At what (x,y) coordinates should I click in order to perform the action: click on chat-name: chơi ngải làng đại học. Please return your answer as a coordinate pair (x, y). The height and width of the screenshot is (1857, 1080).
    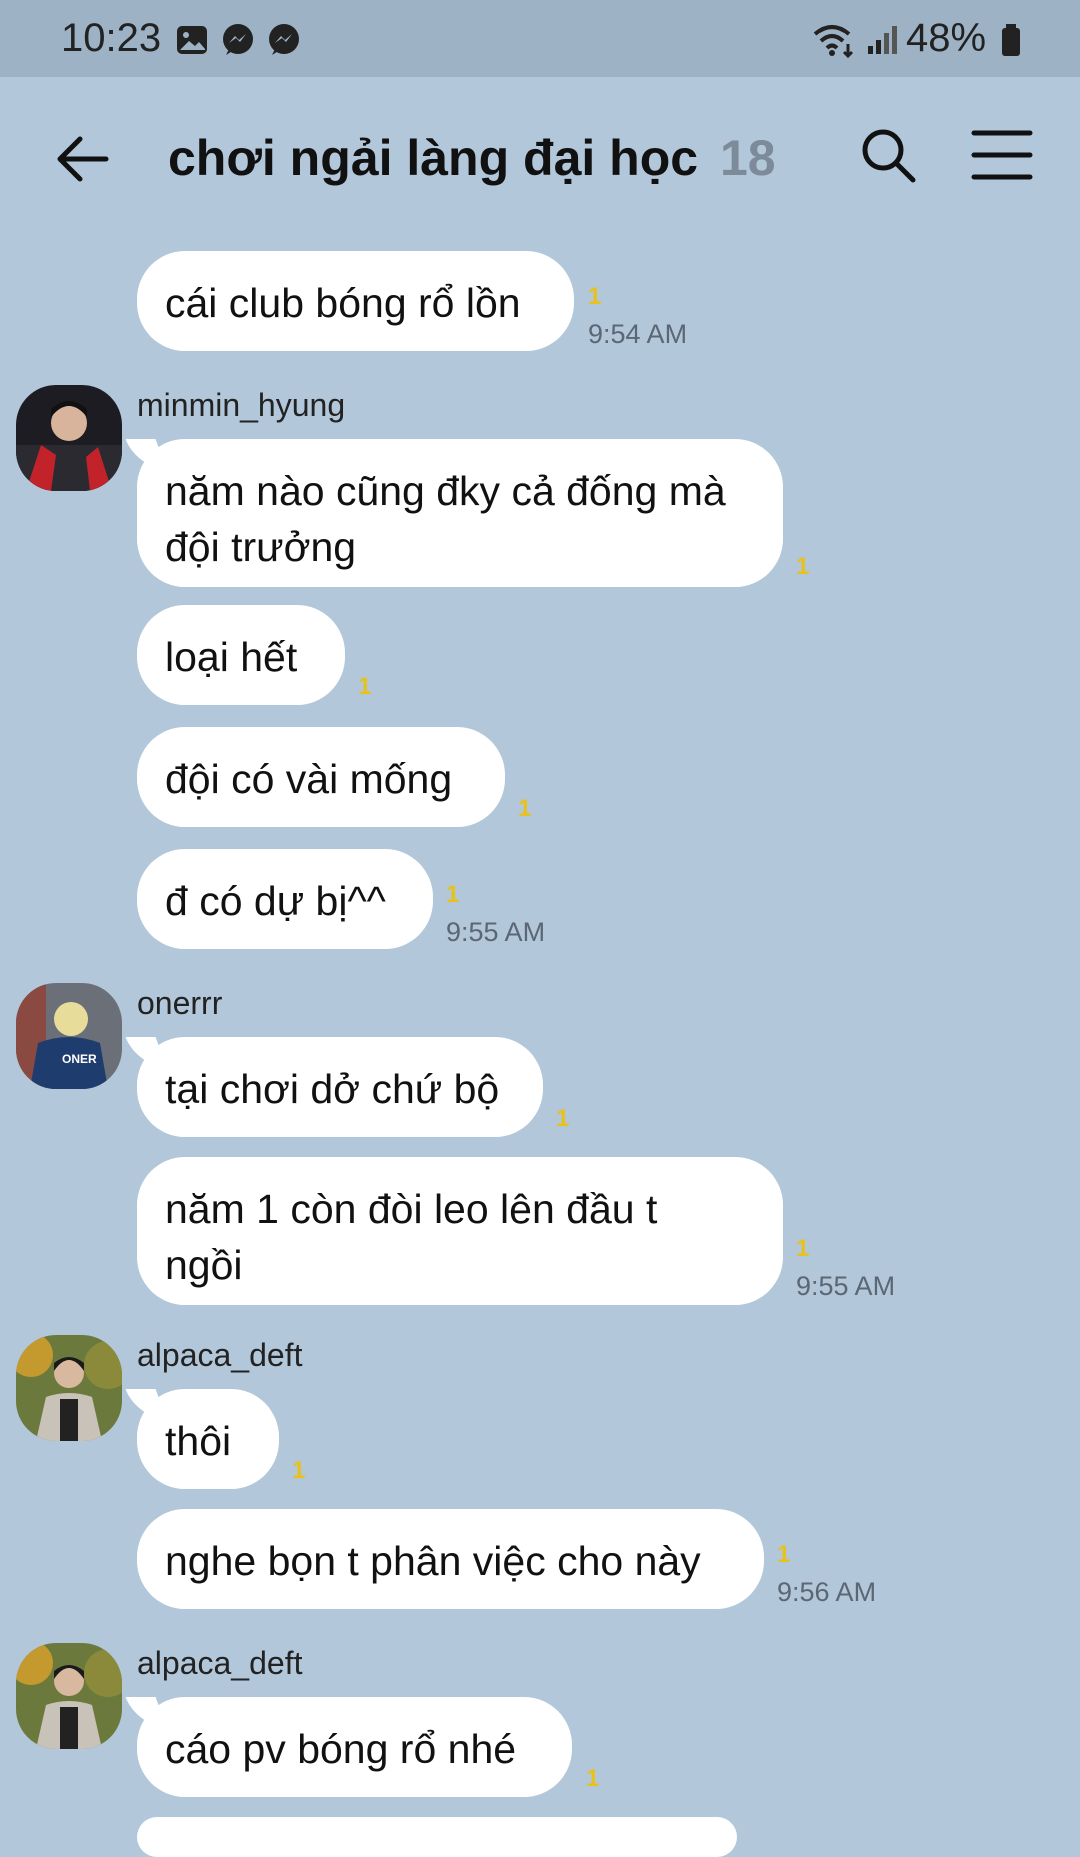
    Looking at the image, I should click on (433, 158).